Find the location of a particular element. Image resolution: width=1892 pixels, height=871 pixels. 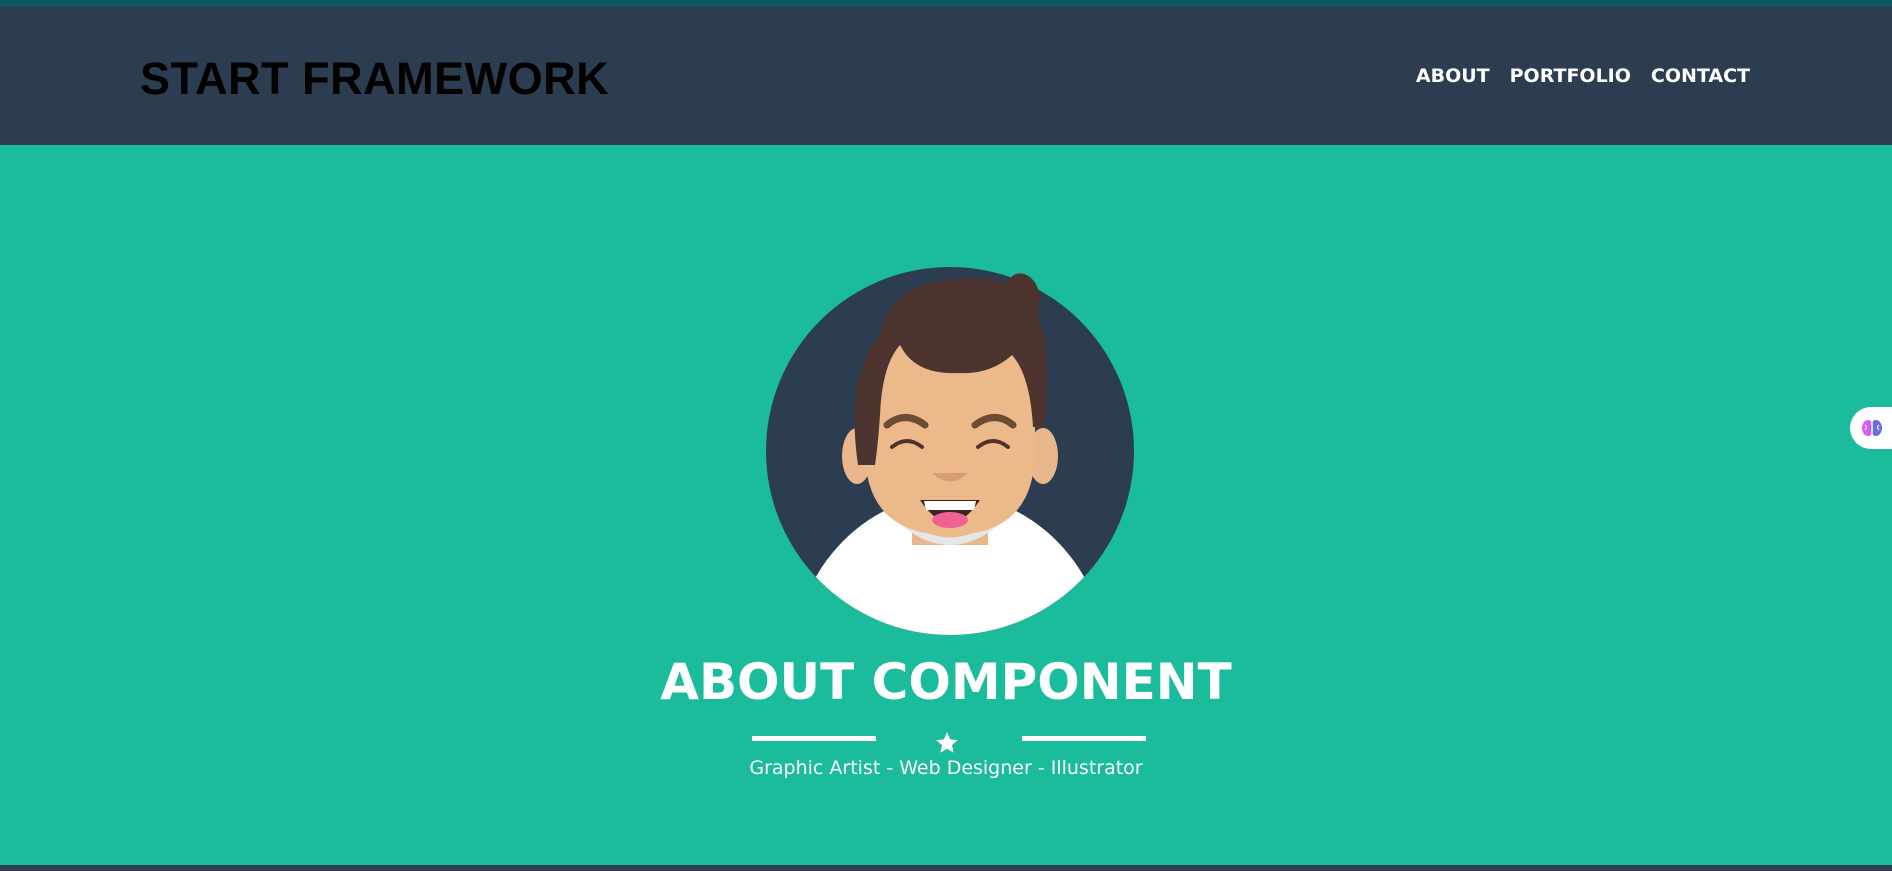

extension-floating-button is located at coordinates (1871, 428).